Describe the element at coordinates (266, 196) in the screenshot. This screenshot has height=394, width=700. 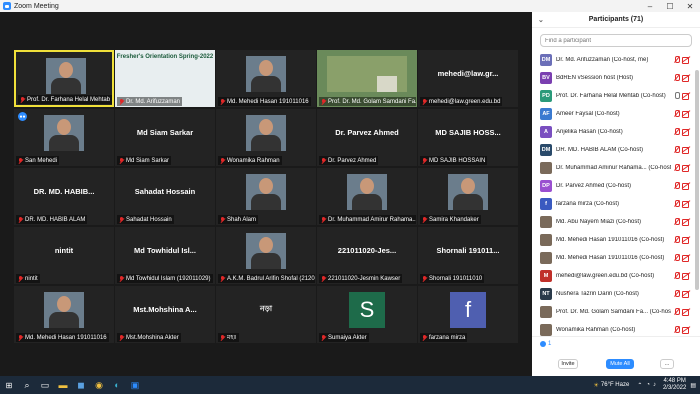
I see `video-tile: Shah Alam` at that location.